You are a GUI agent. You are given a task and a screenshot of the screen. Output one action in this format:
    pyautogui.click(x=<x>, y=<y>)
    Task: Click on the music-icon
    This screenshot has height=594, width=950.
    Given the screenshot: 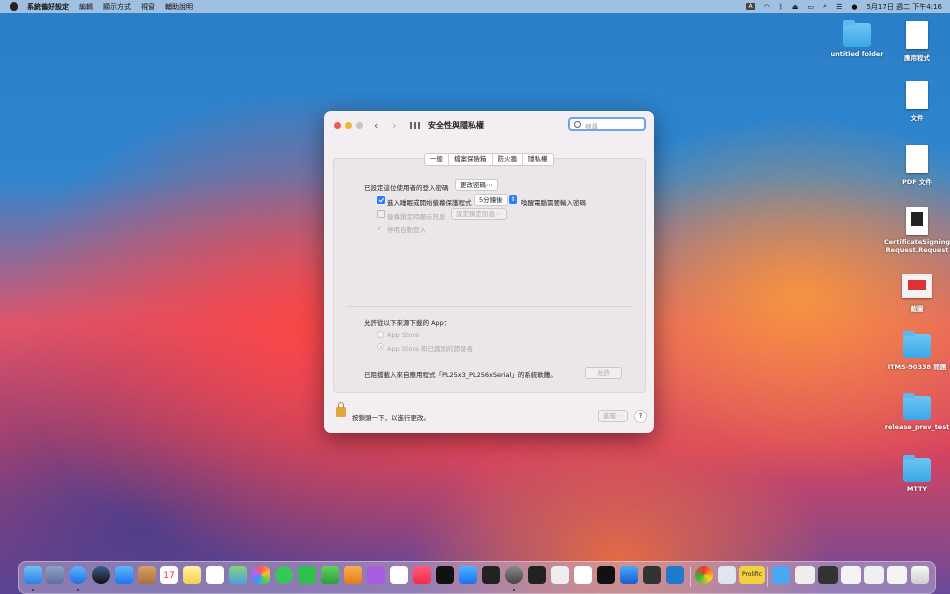 What is the action you would take?
    pyautogui.click(x=422, y=575)
    